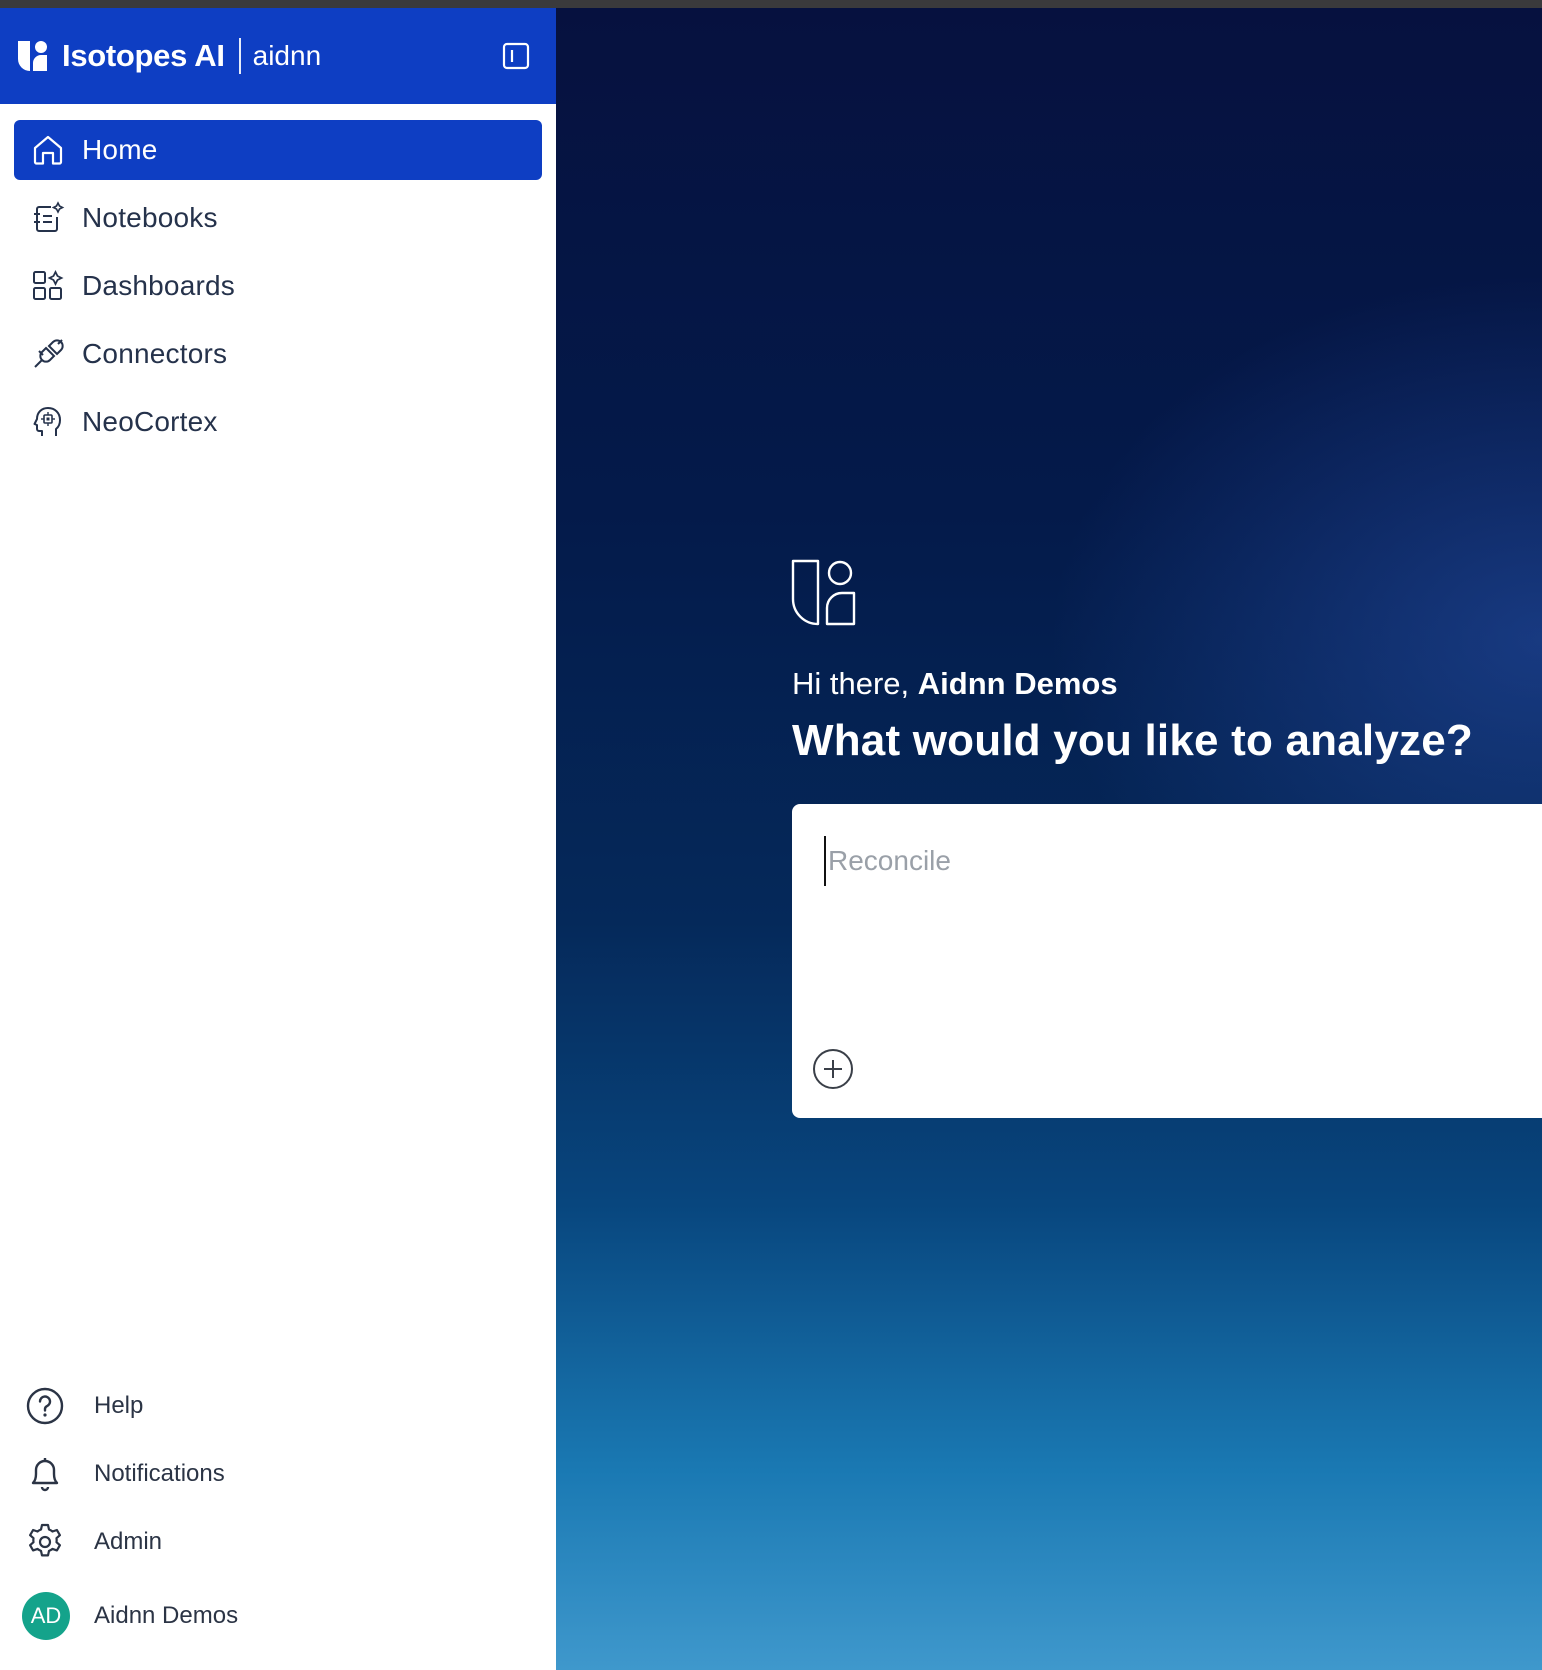 This screenshot has height=1670, width=1542. I want to click on admin-button: Admin, so click(290, 1542).